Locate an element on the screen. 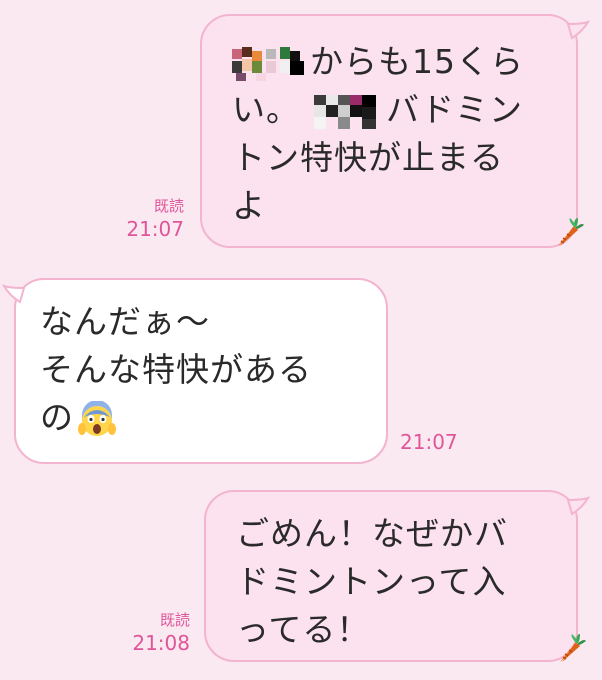 This screenshot has height=680, width=602. message-line: ドミントンって入 is located at coordinates (371, 581).